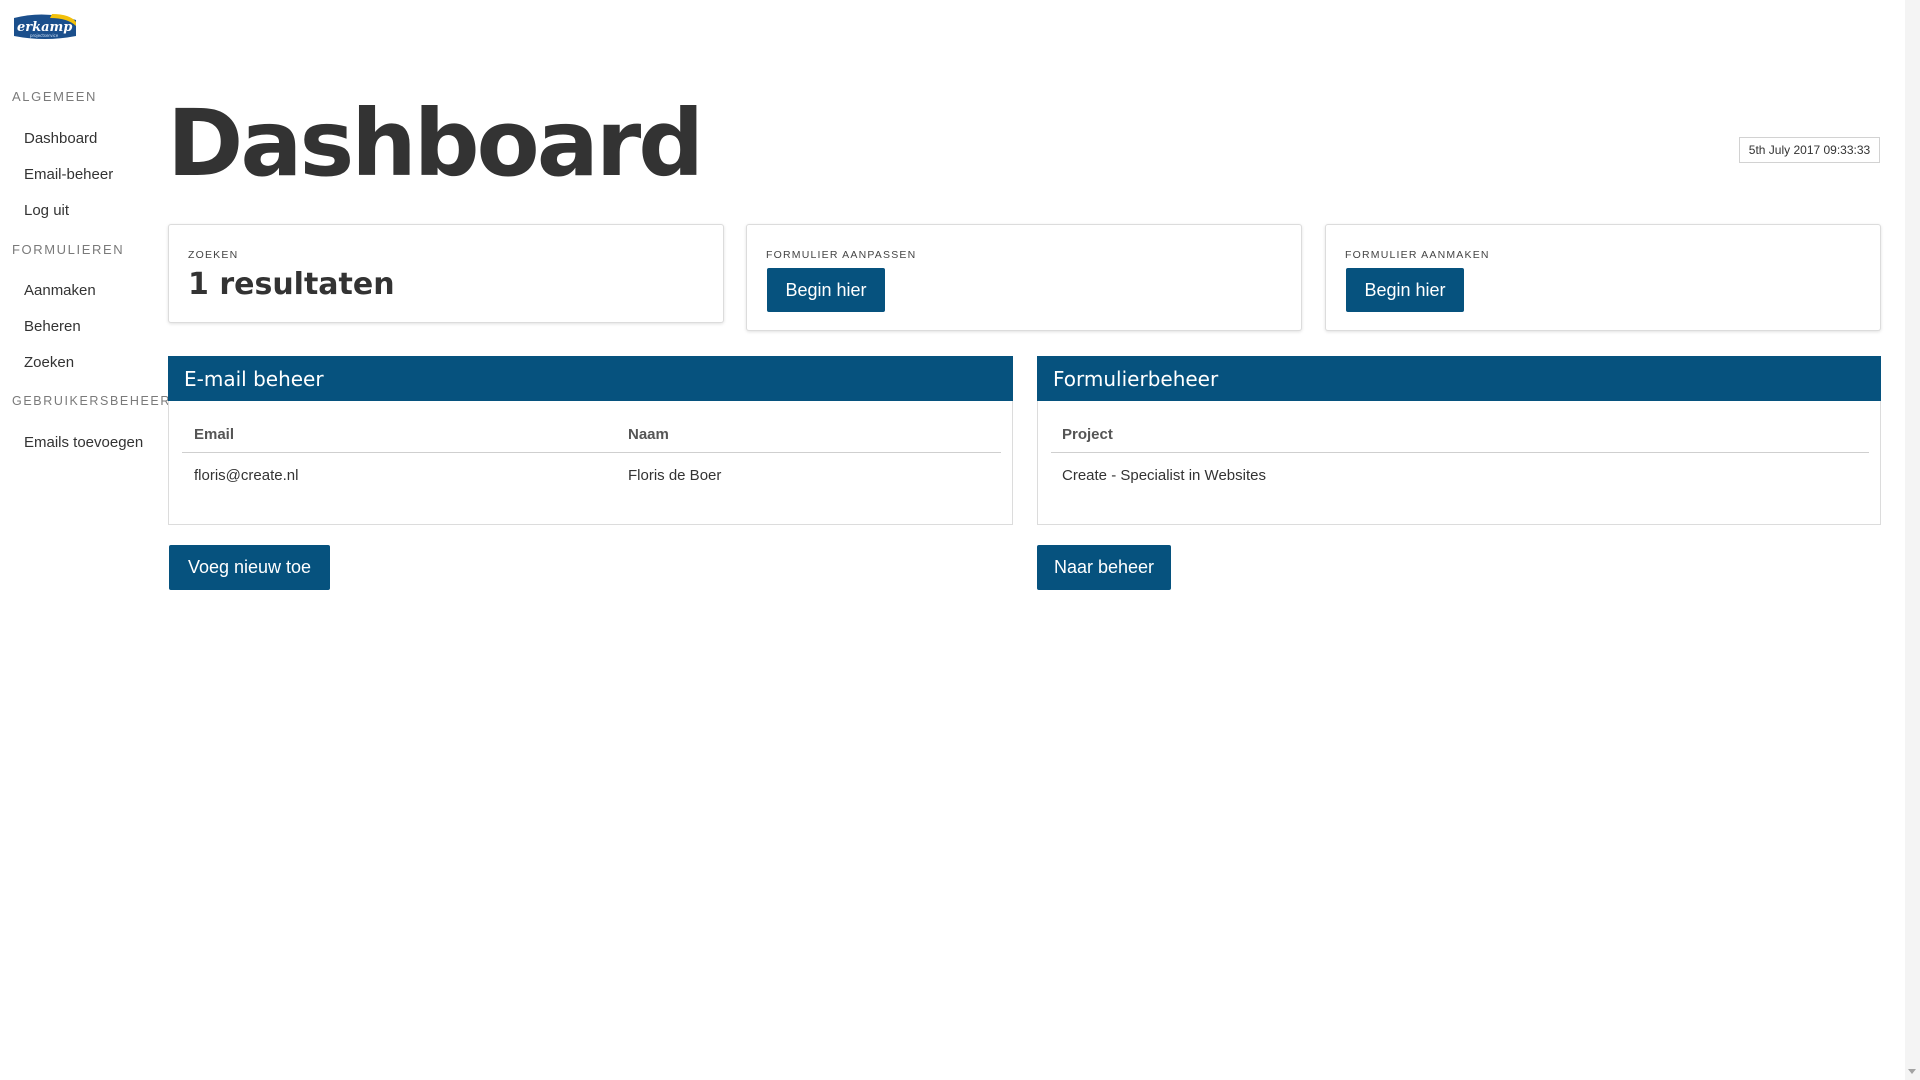 The width and height of the screenshot is (1920, 1080). I want to click on column-header-naam: Naam, so click(648, 434).